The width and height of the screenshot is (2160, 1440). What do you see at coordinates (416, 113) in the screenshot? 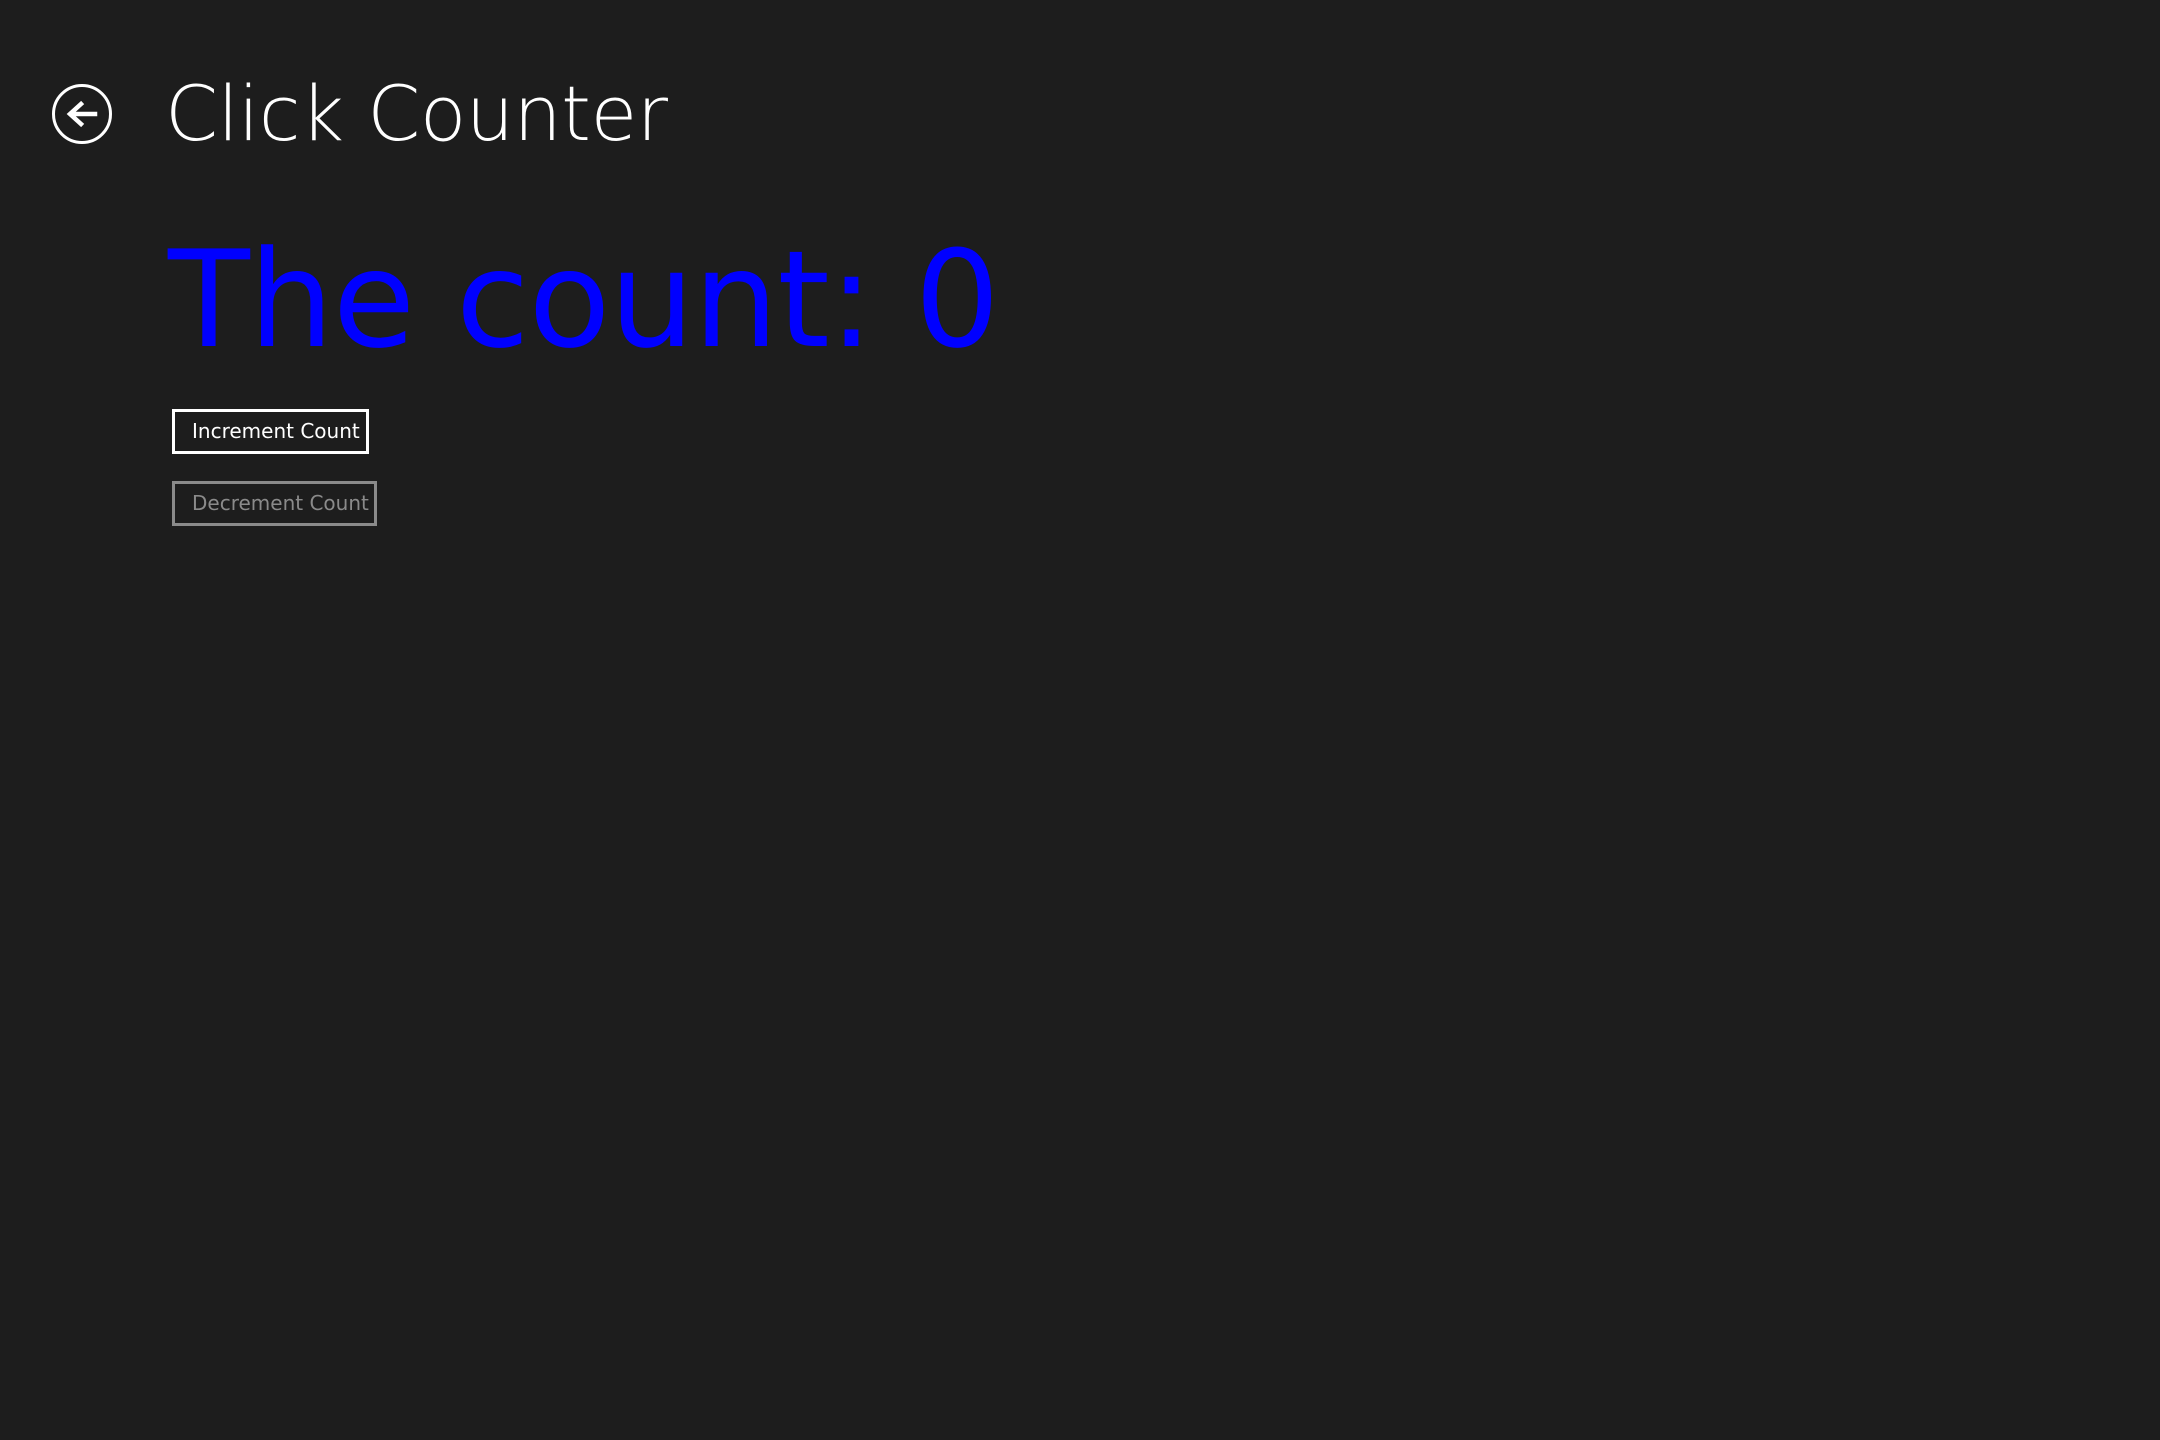
I see `page-title: Click Counter` at bounding box center [416, 113].